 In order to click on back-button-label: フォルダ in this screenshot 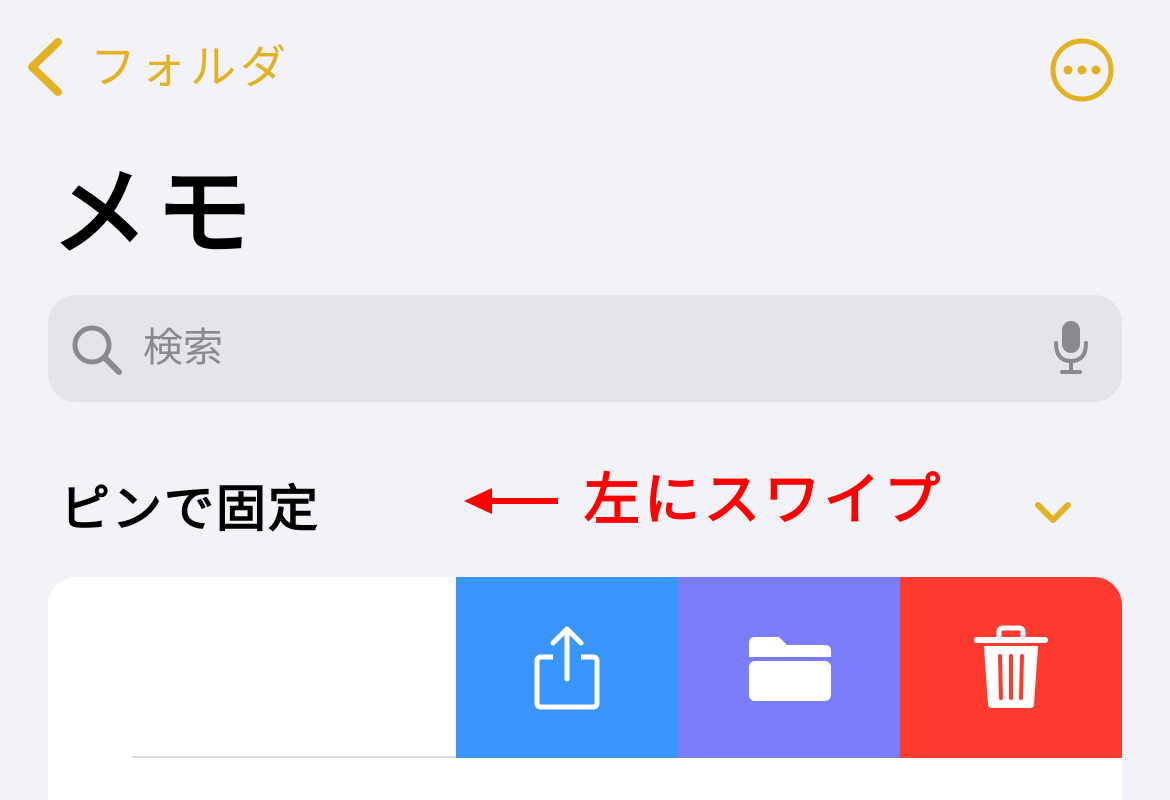, I will do `click(190, 67)`.